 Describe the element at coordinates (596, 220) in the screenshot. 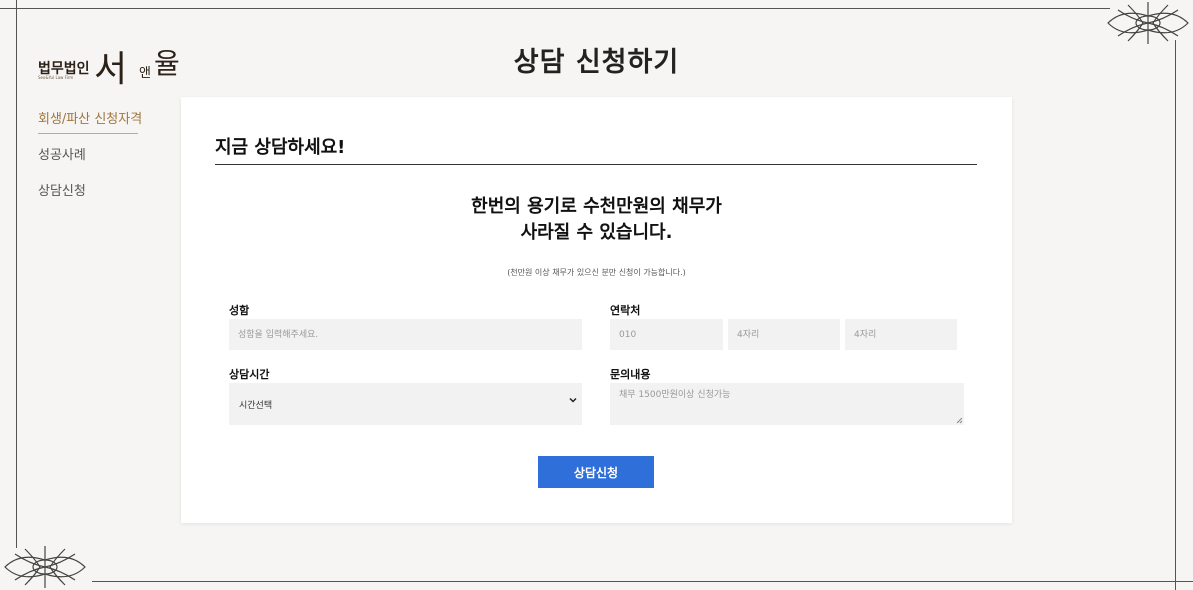

I see `form-headline: 한번의 용기로 수천만원의 채무가 사라질 수 있습니다.` at that location.